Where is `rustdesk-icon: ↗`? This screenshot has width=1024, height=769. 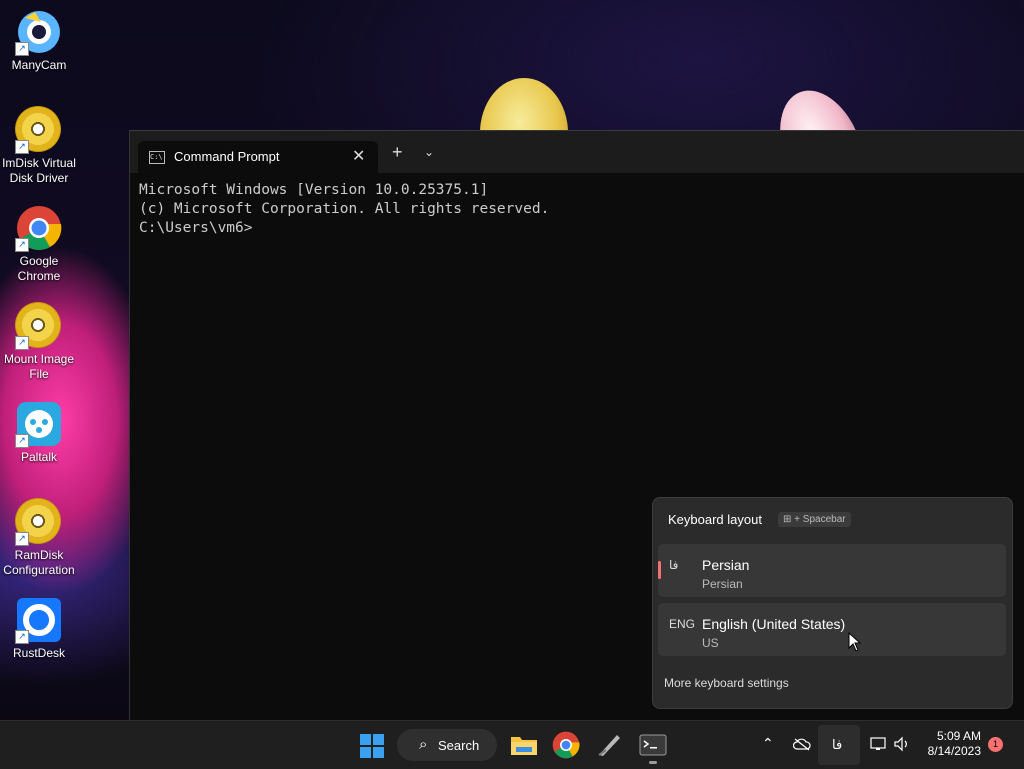 rustdesk-icon: ↗ is located at coordinates (39, 620).